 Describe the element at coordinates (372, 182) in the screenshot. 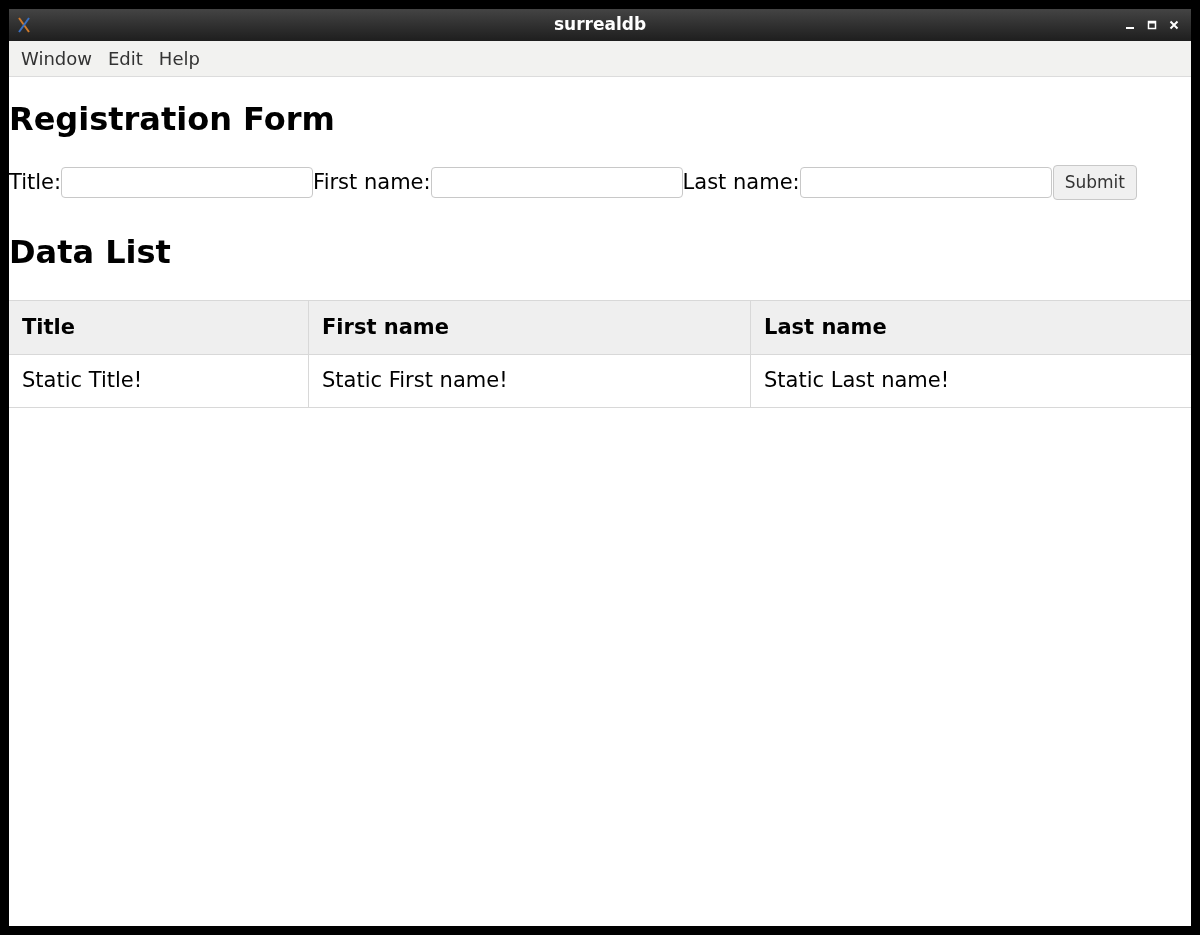

I see `field-label: First name:` at that location.